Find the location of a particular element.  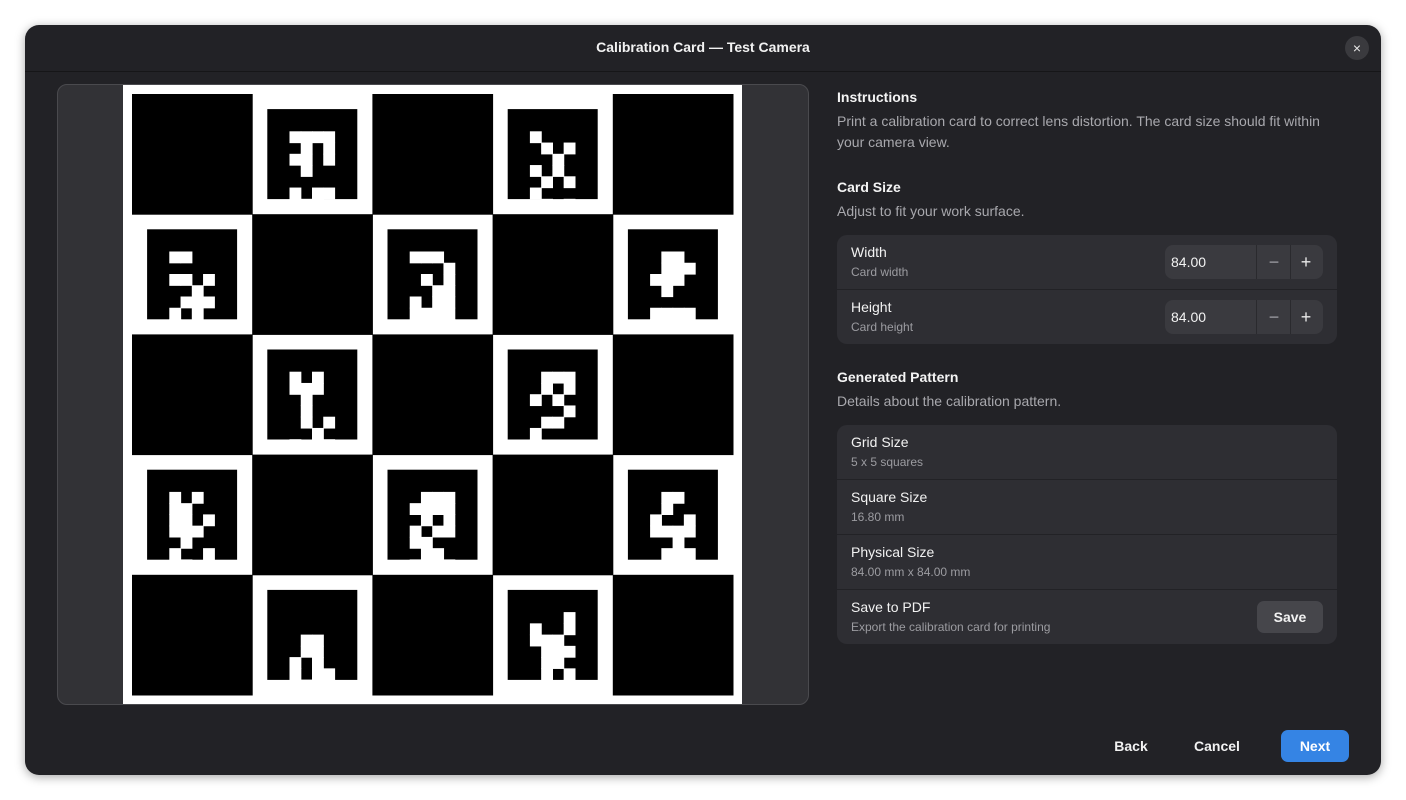

card-size-description: Adjust to fit your work surface. is located at coordinates (931, 211).